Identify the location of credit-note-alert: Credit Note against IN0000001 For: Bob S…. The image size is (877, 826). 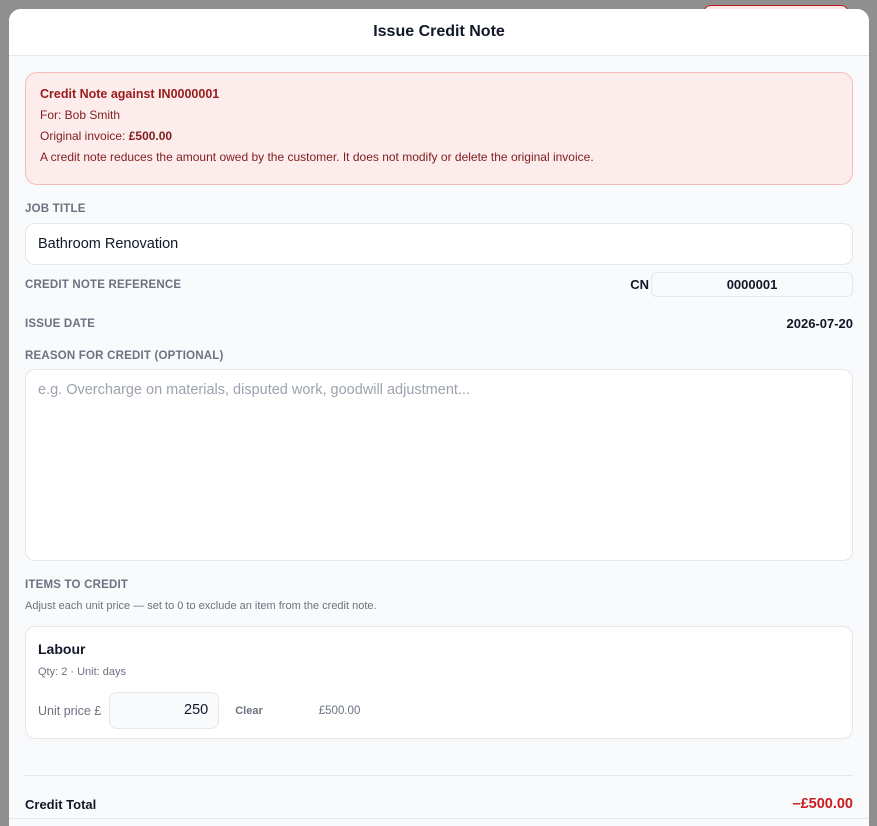
(439, 128).